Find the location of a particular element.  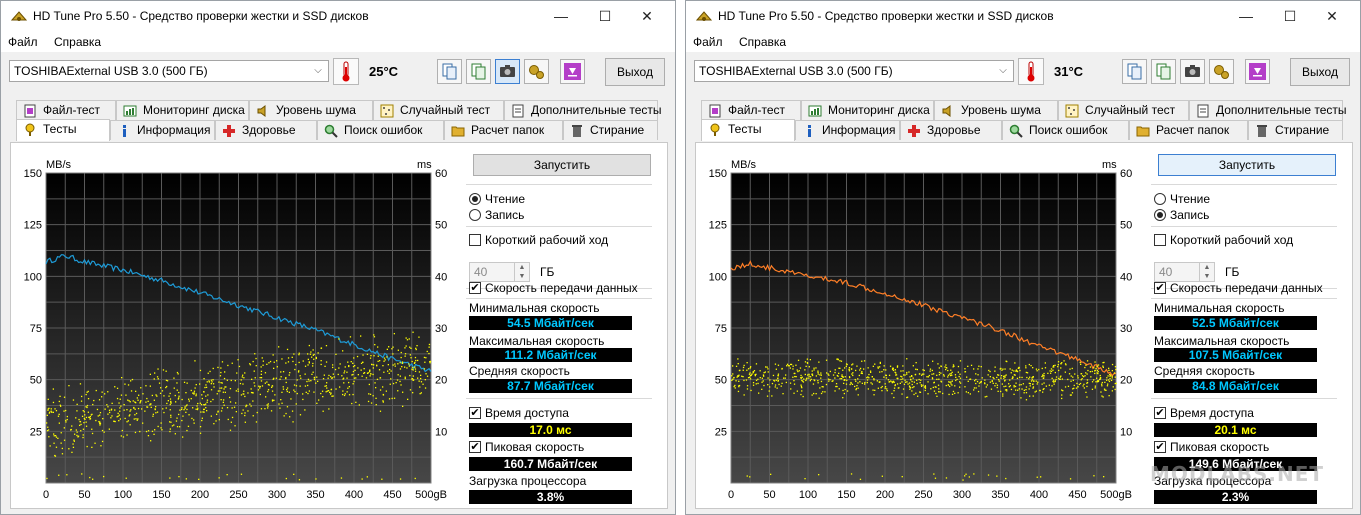

max-speed-value: 111.2 Мбайт/сек is located at coordinates (550, 355).